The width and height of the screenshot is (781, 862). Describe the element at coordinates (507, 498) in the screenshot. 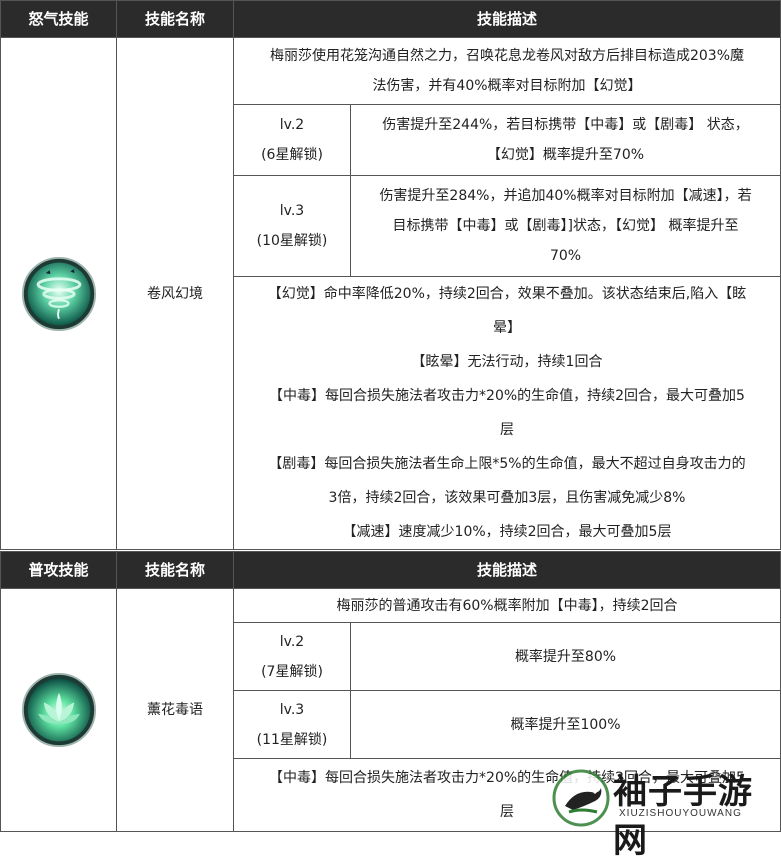

I see `note-line: 3倍，持续2回合，该效果可叠加3层，且伤害减免减少8%` at that location.